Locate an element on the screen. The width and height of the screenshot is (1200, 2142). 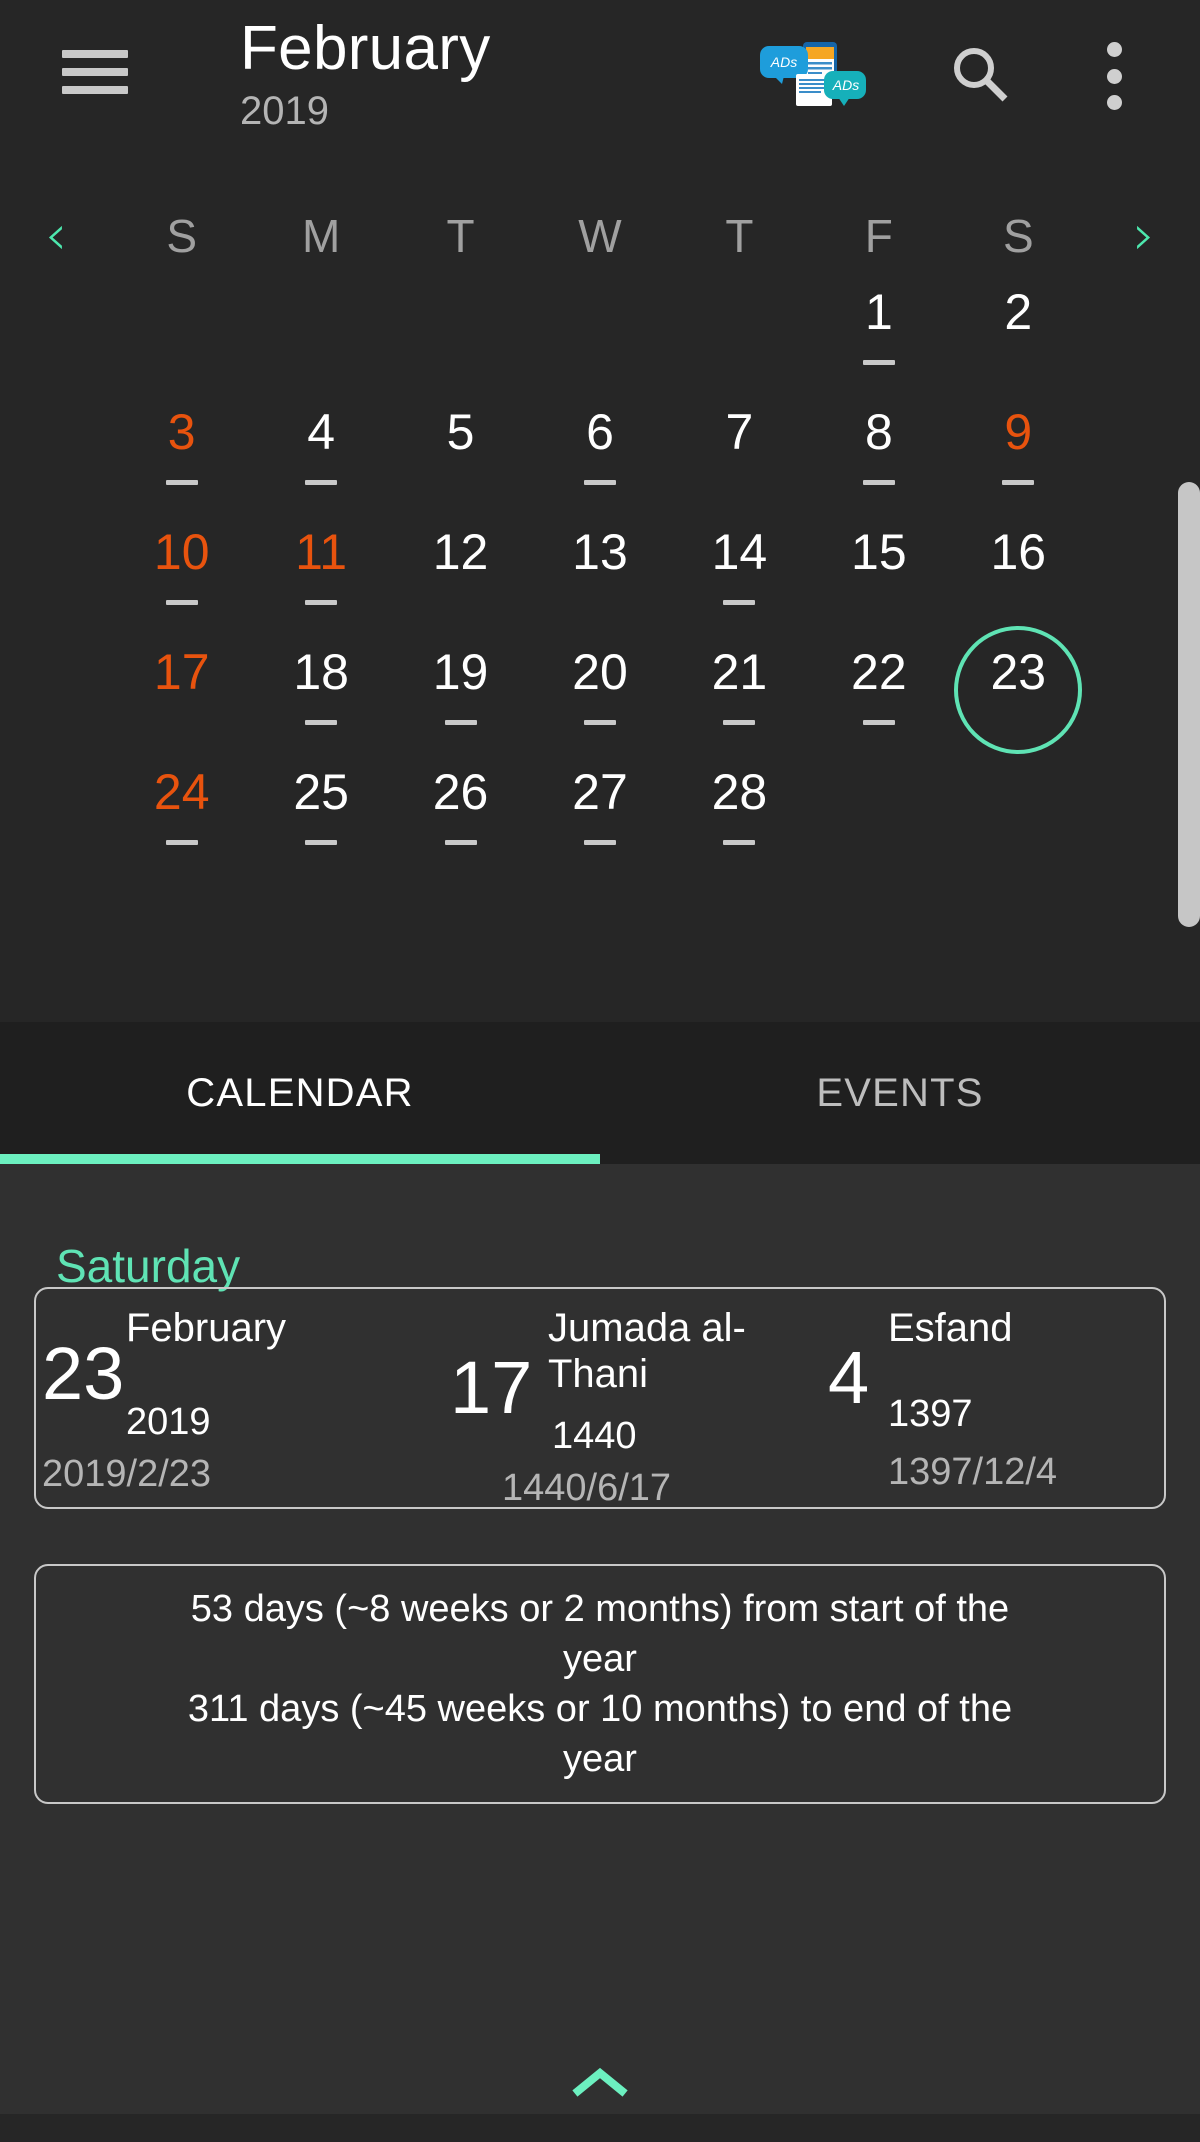
next-month-arrow: › is located at coordinates (1144, 236).